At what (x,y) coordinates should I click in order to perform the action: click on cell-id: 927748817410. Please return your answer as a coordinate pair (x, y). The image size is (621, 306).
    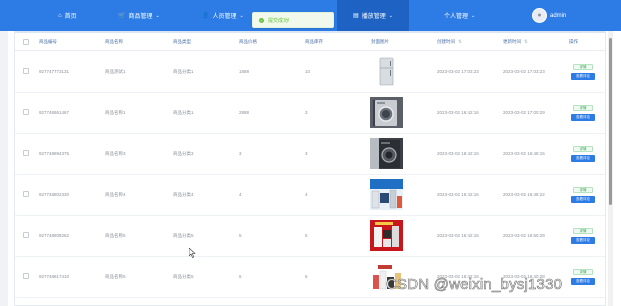
    Looking at the image, I should click on (54, 276).